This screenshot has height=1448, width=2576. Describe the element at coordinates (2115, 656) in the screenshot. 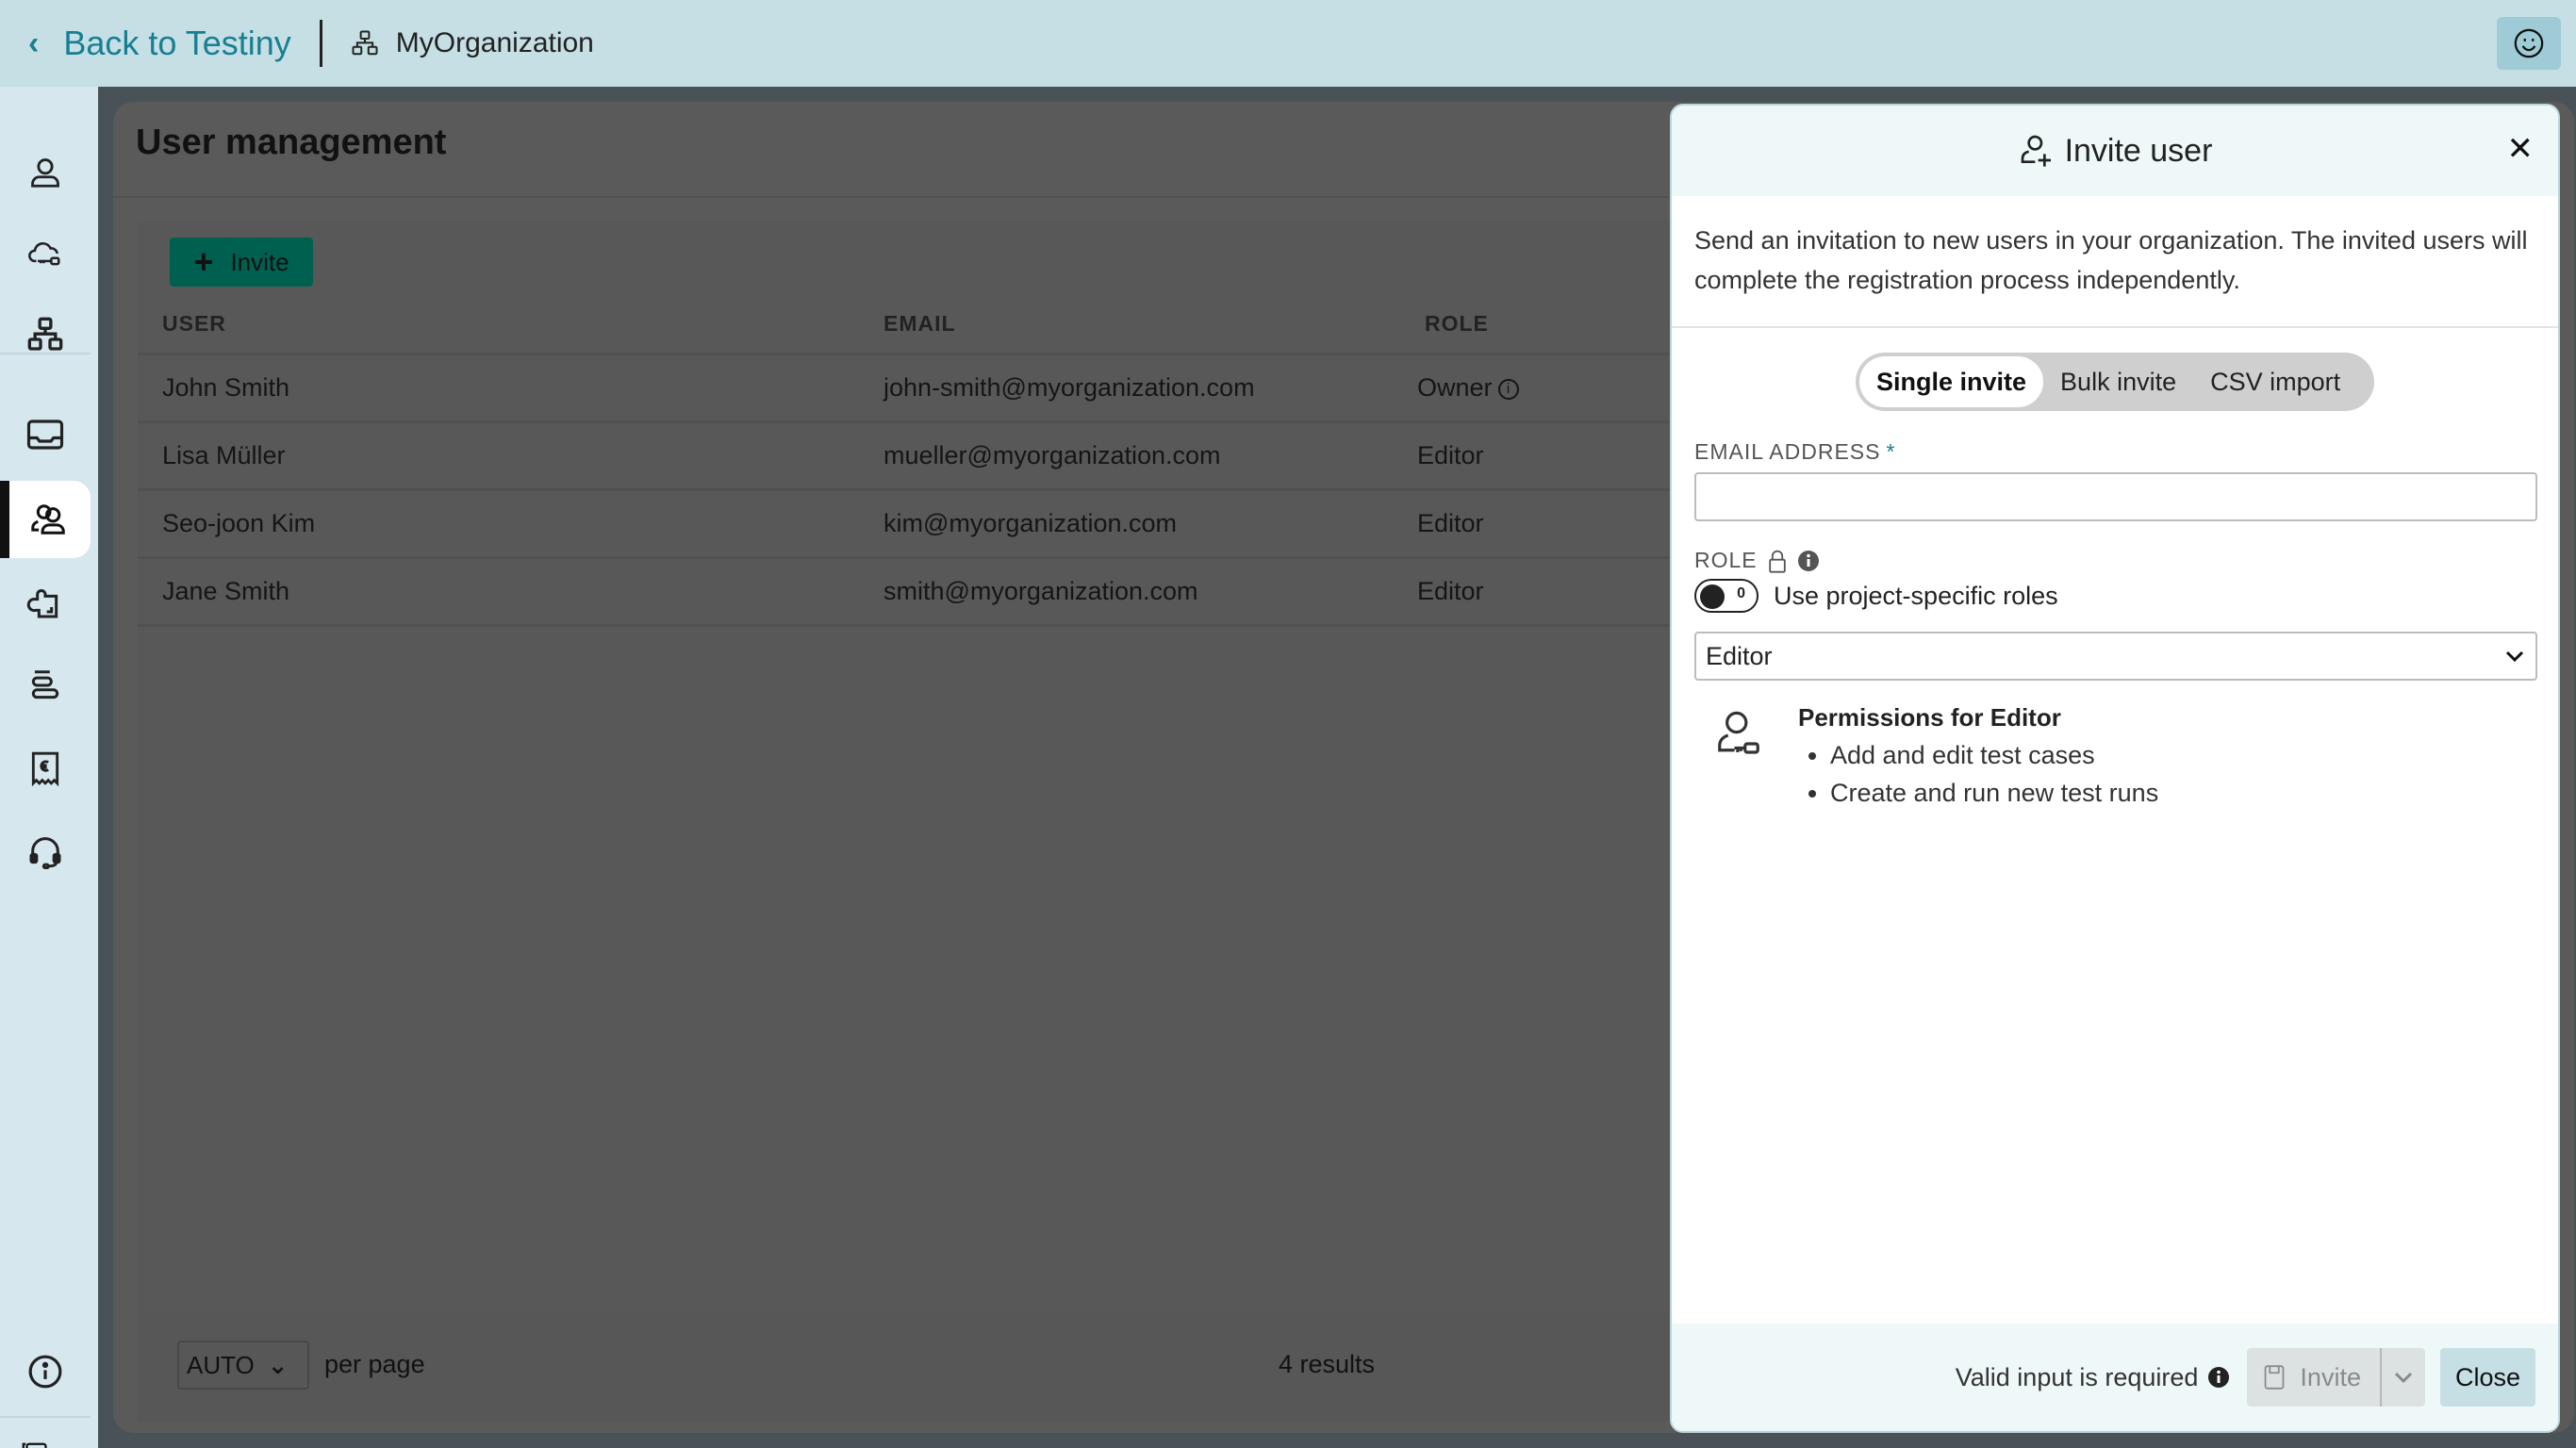

I see `role-select: Editor` at that location.